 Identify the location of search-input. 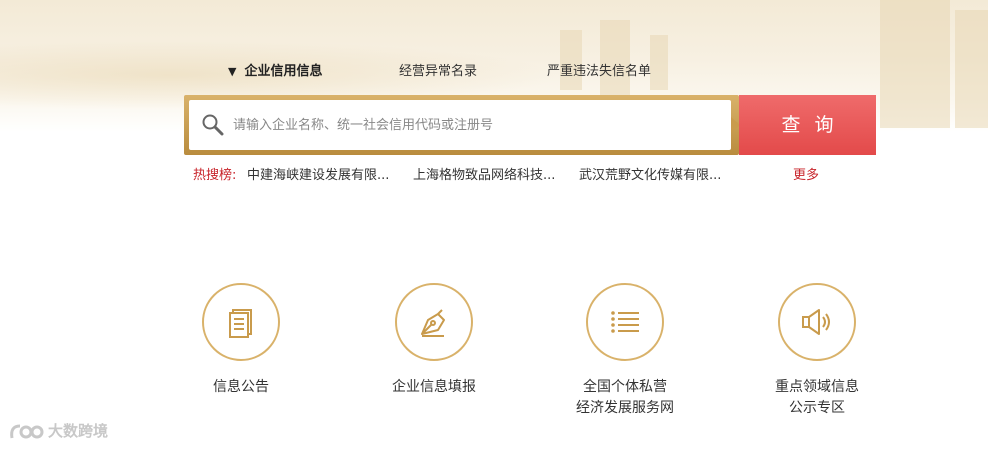
(473, 125).